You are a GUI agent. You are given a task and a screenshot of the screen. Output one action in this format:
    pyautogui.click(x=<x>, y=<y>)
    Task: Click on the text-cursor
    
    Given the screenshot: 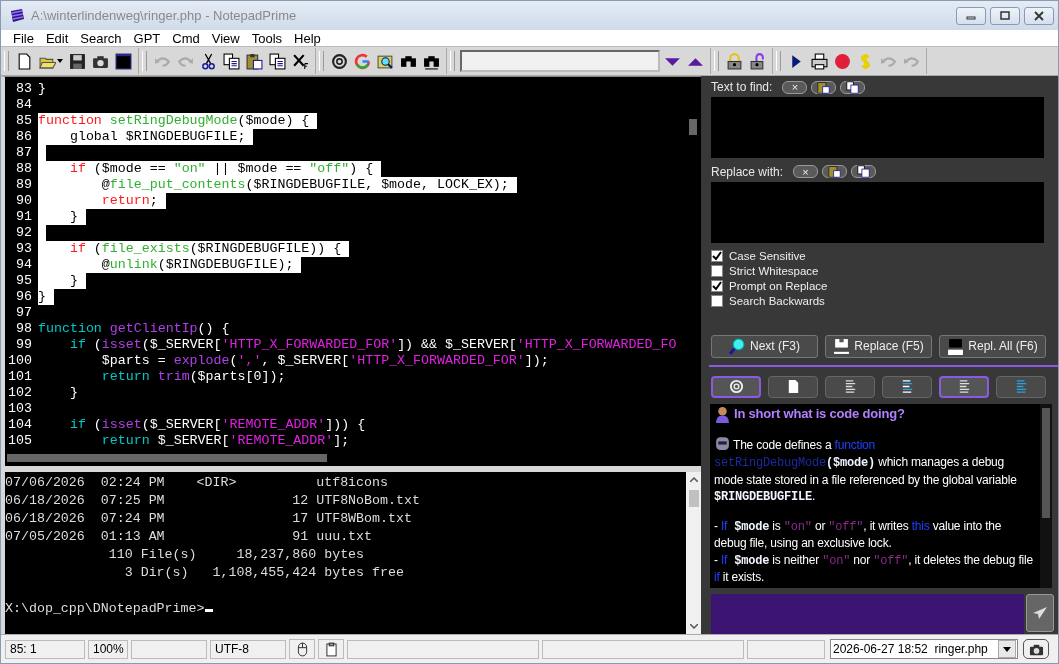 What is the action you would take?
    pyautogui.click(x=208, y=610)
    